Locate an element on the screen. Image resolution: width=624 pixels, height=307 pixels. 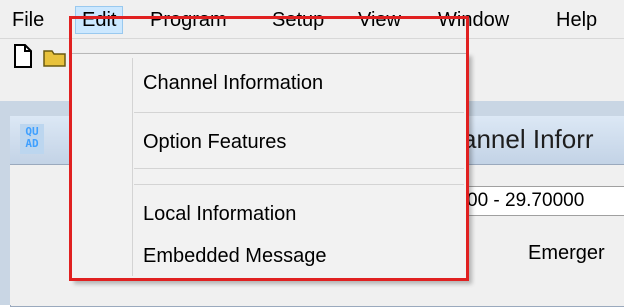
child-window-title: annel Inforr is located at coordinates (528, 139).